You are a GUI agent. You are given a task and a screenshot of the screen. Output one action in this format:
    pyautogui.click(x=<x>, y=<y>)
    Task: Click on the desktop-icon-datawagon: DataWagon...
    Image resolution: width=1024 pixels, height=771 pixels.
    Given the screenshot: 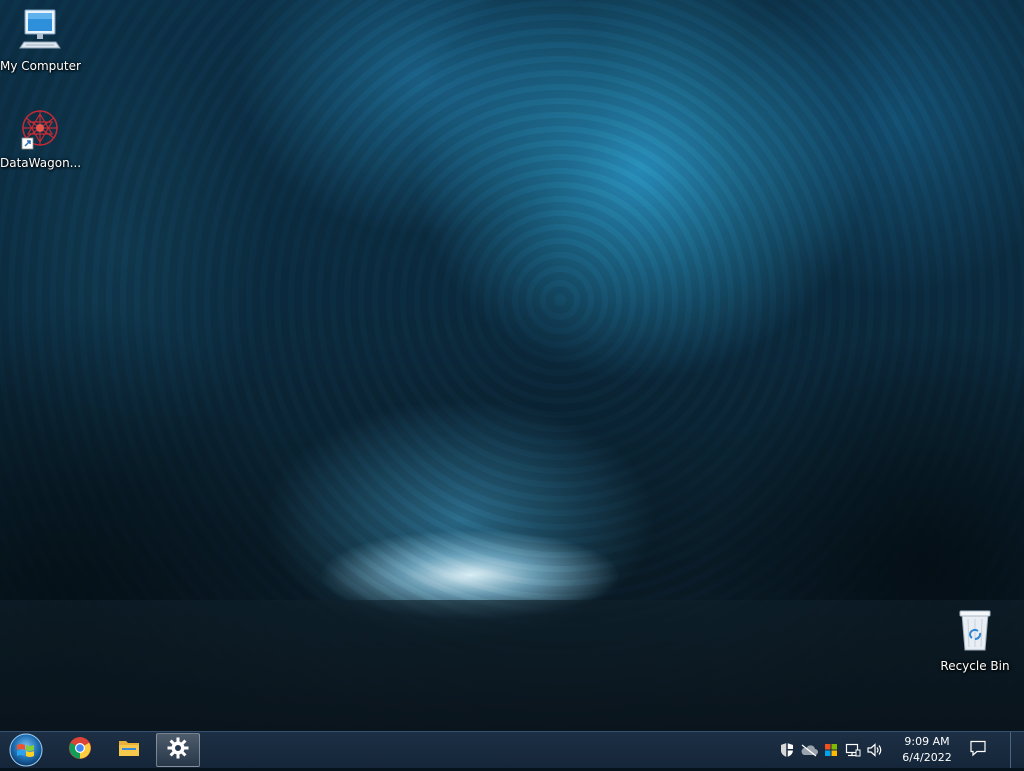 What is the action you would take?
    pyautogui.click(x=41, y=139)
    